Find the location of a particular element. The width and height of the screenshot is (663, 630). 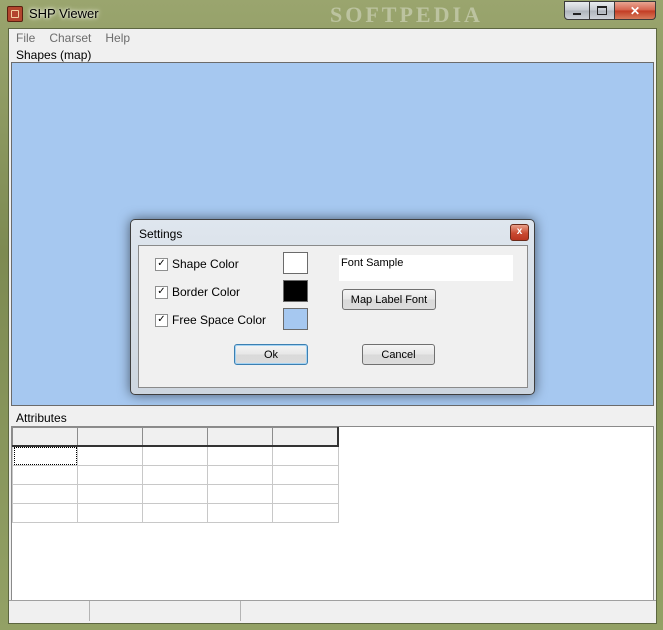

free-space-color-checkbox: ✓ is located at coordinates (161, 320).